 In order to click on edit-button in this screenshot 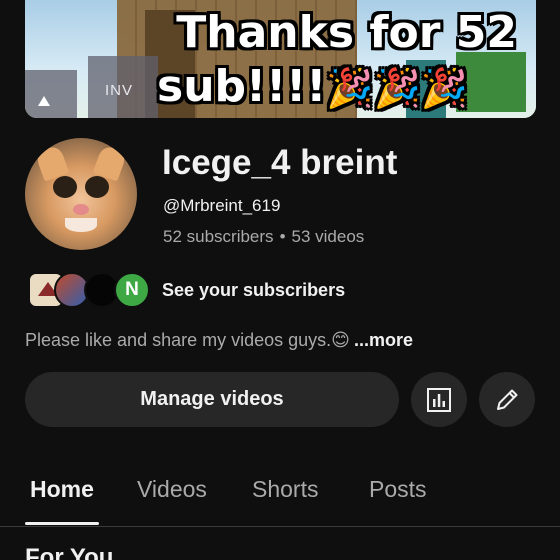, I will do `click(507, 399)`.